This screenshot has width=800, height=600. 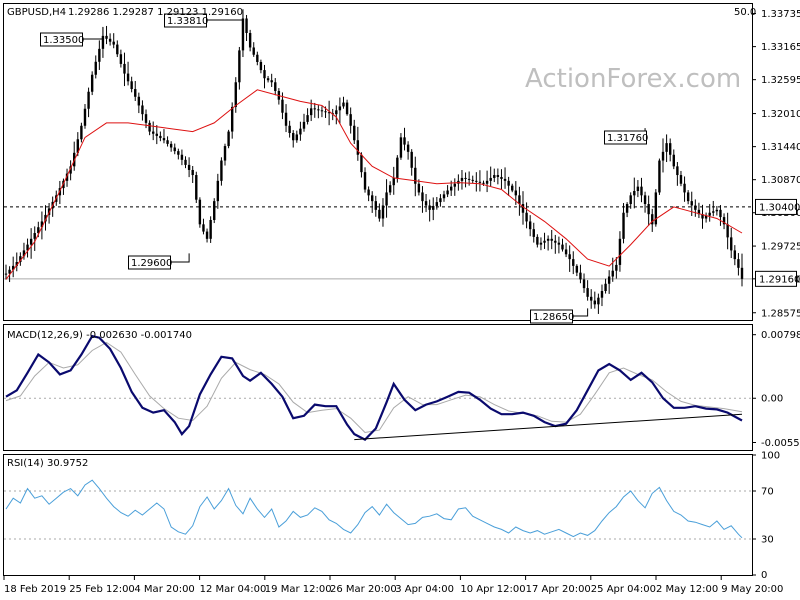 I want to click on annotation-label: 1.29600, so click(x=151, y=263).